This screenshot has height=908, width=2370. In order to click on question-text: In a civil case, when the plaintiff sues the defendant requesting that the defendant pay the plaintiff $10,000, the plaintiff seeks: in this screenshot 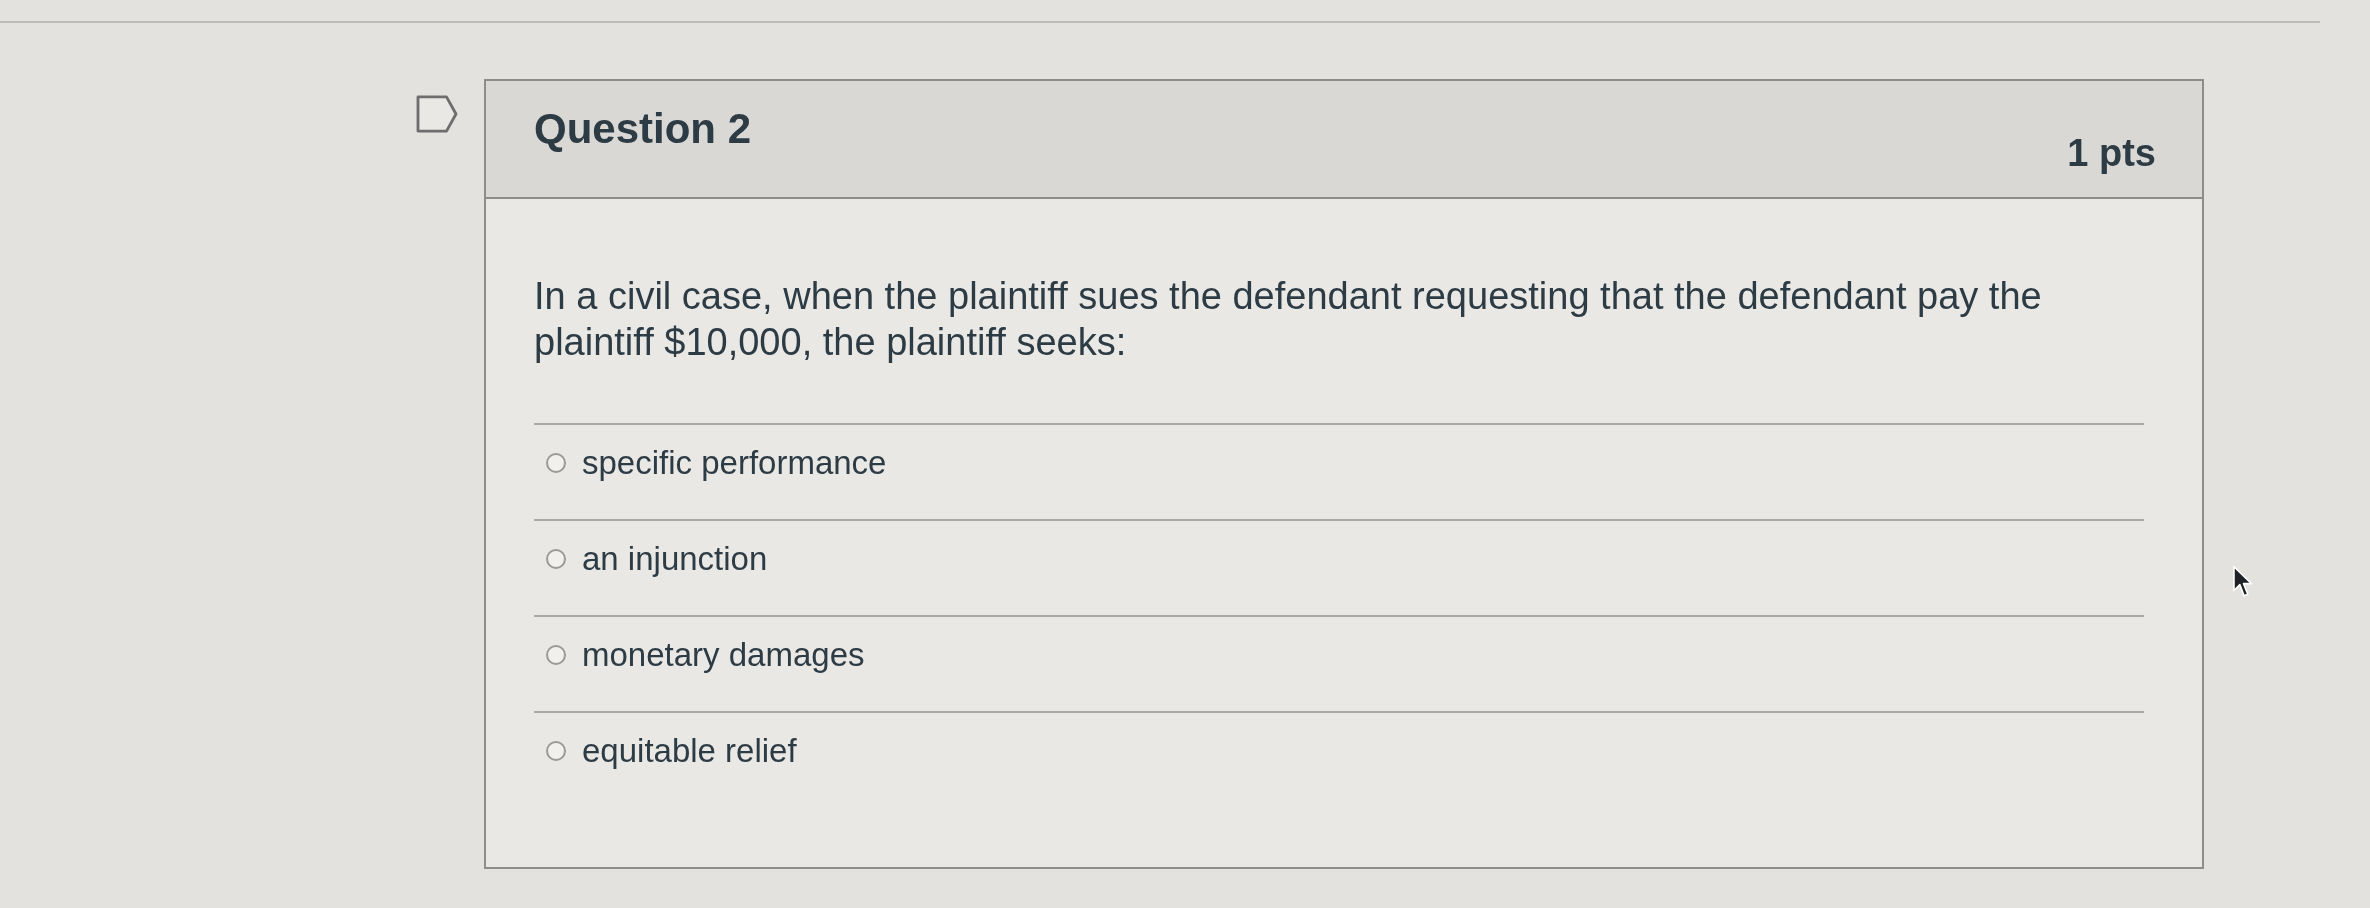, I will do `click(1288, 319)`.